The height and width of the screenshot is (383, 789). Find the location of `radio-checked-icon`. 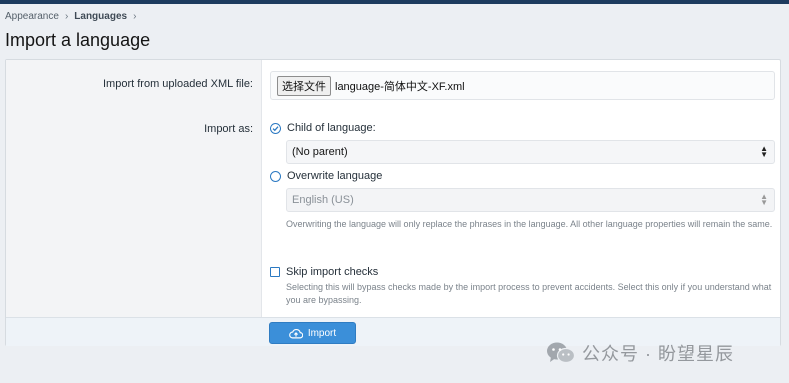

radio-checked-icon is located at coordinates (275, 128).